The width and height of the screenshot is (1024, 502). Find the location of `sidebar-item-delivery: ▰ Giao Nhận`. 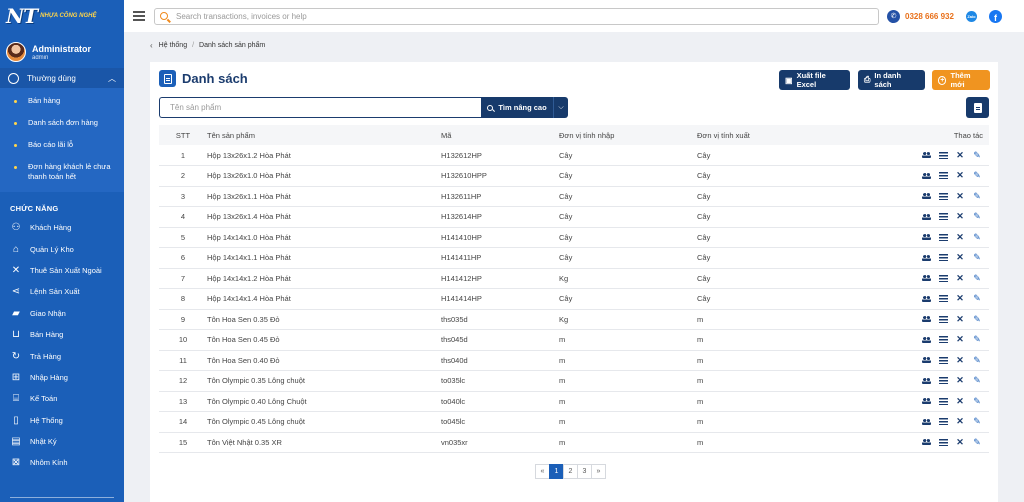

sidebar-item-delivery: ▰ Giao Nhận is located at coordinates (62, 313).